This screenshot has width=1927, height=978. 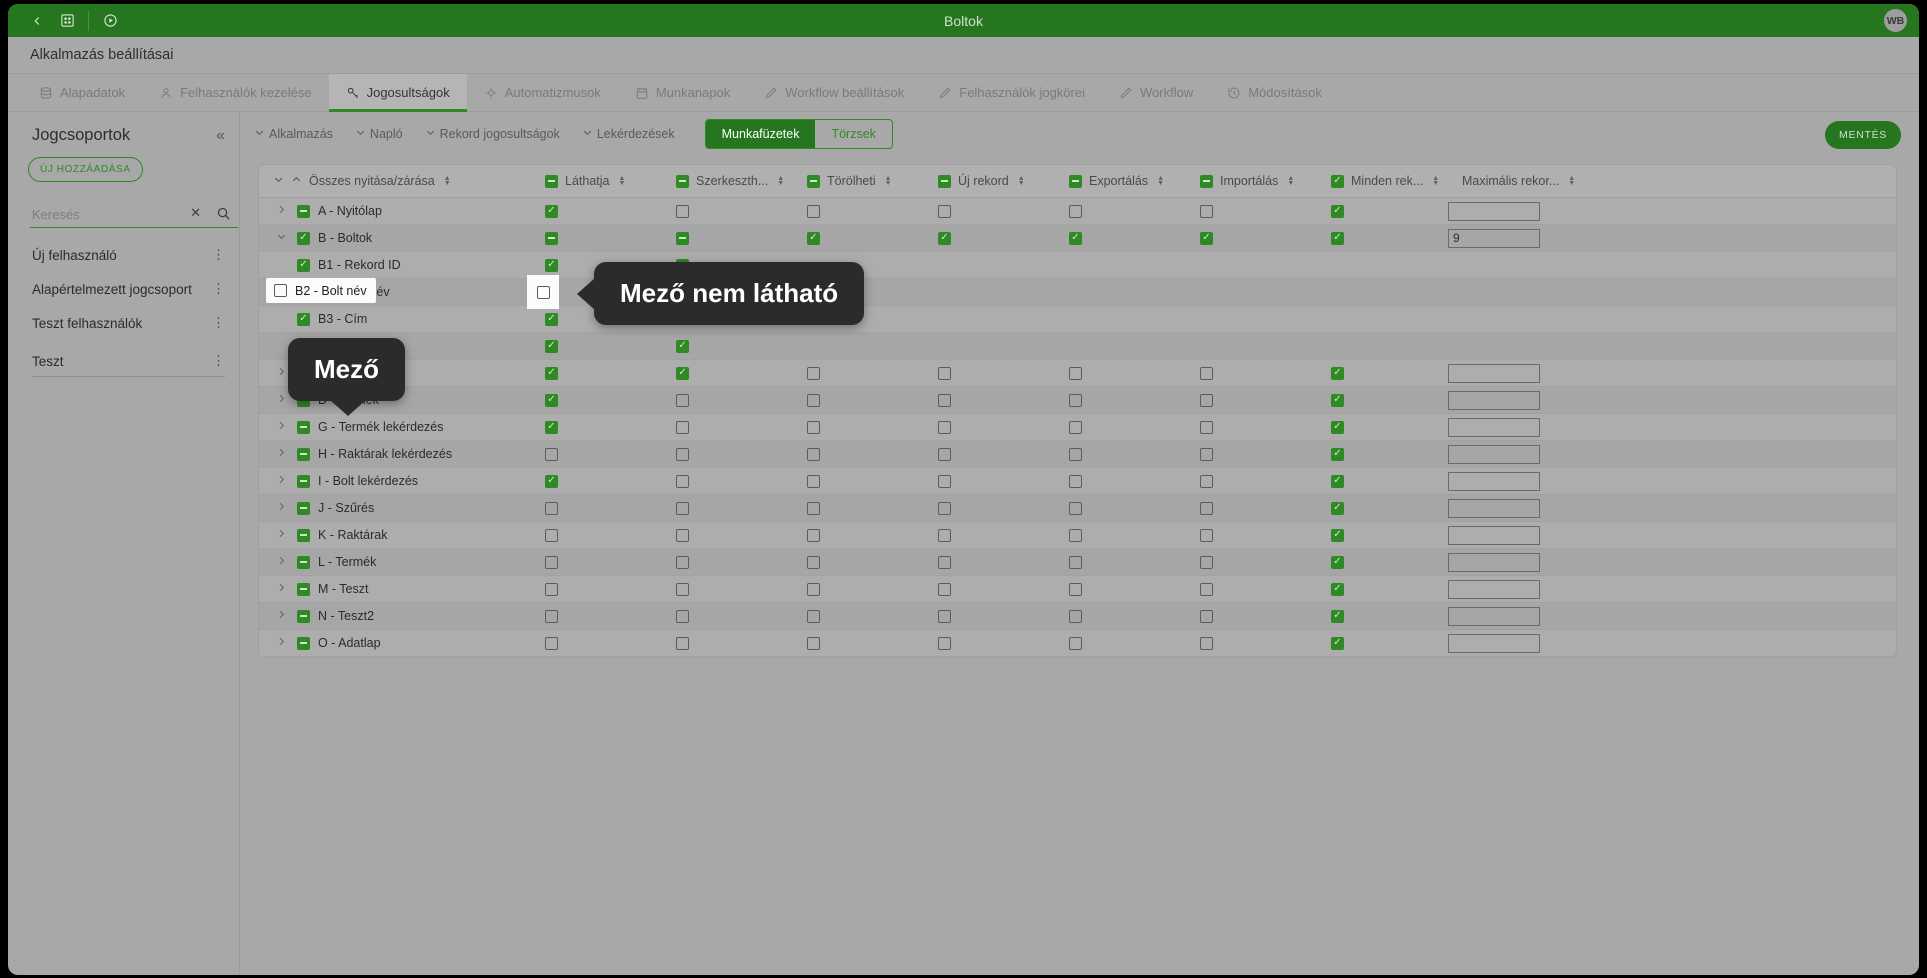 What do you see at coordinates (1120, 181) in the screenshot?
I see `column-header-export-l-s: Exportálás ▲ ▼` at bounding box center [1120, 181].